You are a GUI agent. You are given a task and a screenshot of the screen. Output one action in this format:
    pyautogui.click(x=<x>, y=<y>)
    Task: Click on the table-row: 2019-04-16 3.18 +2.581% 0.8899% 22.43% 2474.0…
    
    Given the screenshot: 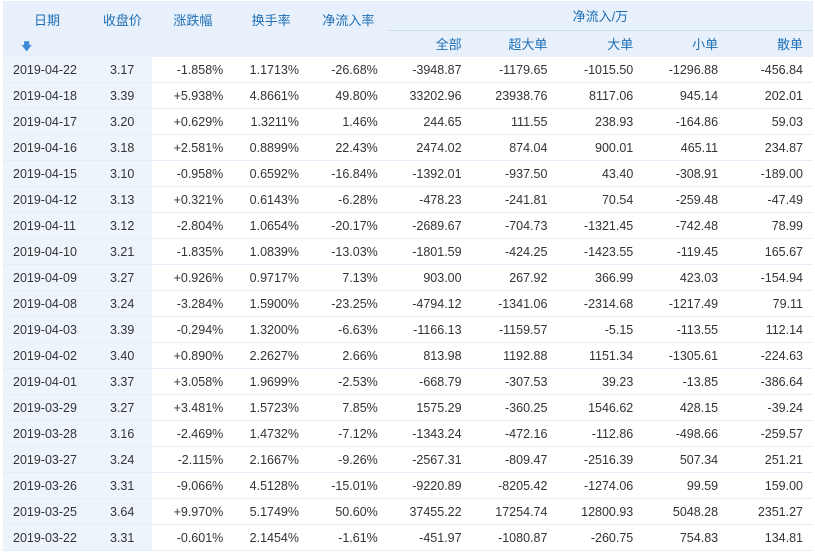 What is the action you would take?
    pyautogui.click(x=408, y=147)
    